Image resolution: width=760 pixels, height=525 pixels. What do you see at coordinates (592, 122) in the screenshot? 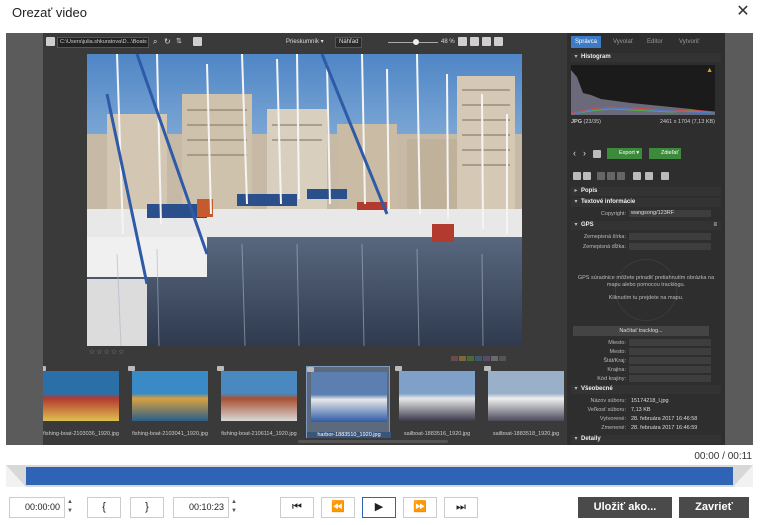
I see `file-index: (23/35)` at bounding box center [592, 122].